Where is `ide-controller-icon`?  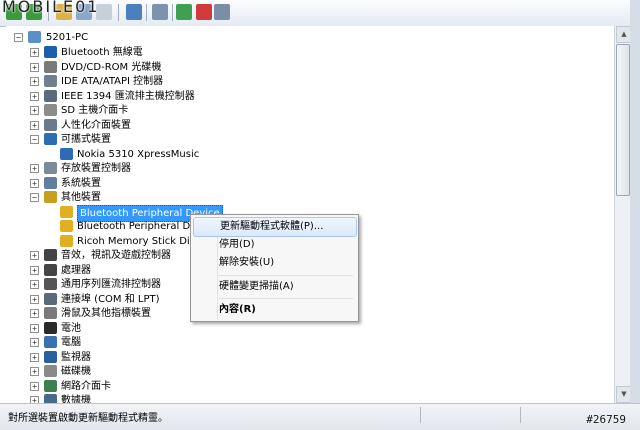
ide-controller-icon is located at coordinates (50, 81).